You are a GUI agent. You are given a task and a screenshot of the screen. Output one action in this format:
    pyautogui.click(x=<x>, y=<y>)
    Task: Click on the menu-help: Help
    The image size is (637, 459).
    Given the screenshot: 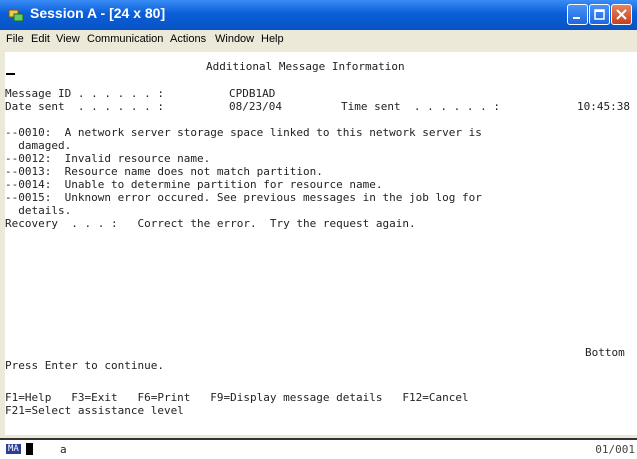 What is the action you would take?
    pyautogui.click(x=272, y=39)
    